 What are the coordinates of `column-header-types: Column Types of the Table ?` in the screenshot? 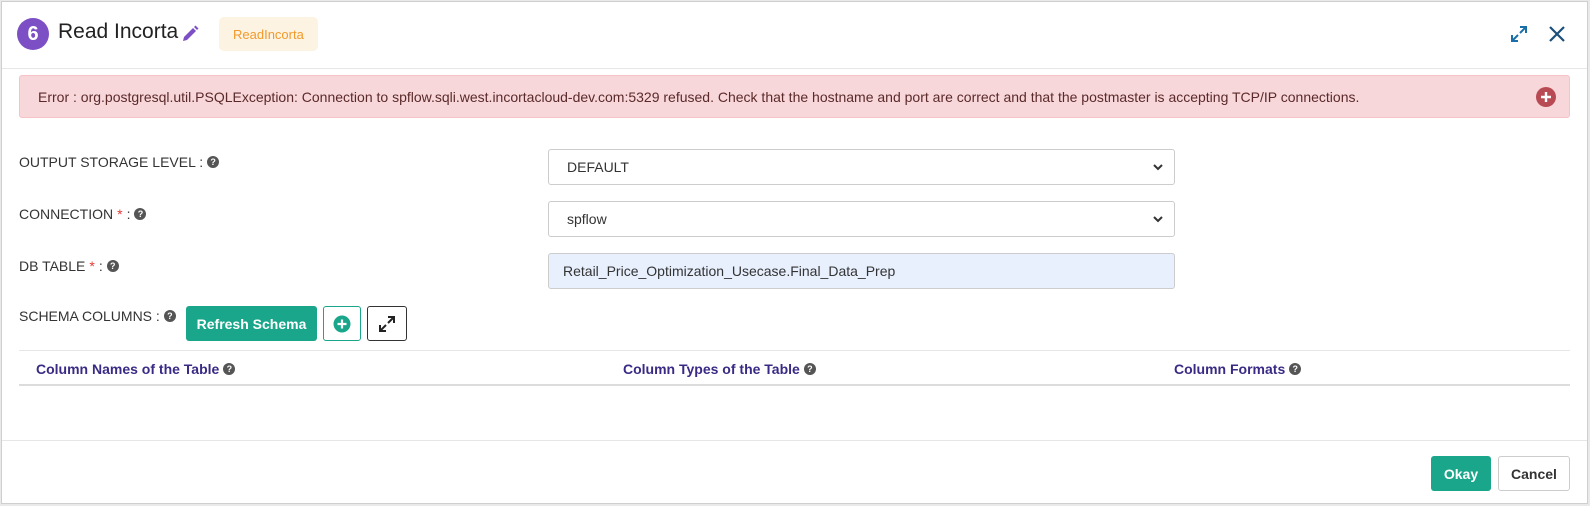 It's located at (719, 369).